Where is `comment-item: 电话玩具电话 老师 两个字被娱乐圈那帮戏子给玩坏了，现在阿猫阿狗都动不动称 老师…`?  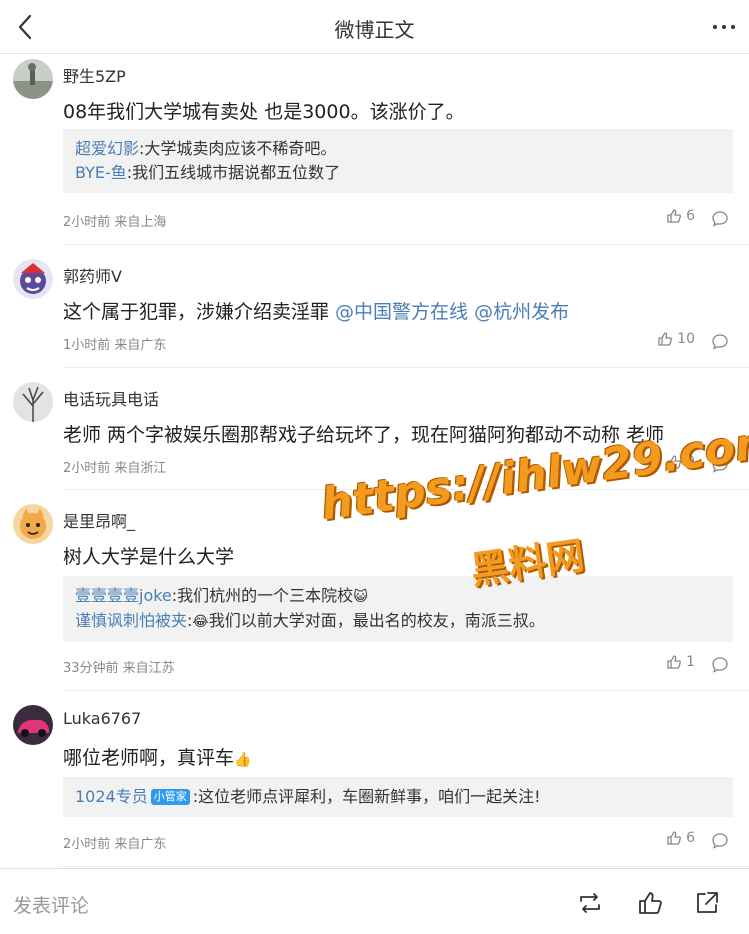
comment-item: 电话玩具电话 老师 两个字被娱乐圈那帮戏子给玩坏了，现在阿猫阿狗都动不动称 老师… is located at coordinates (374, 429).